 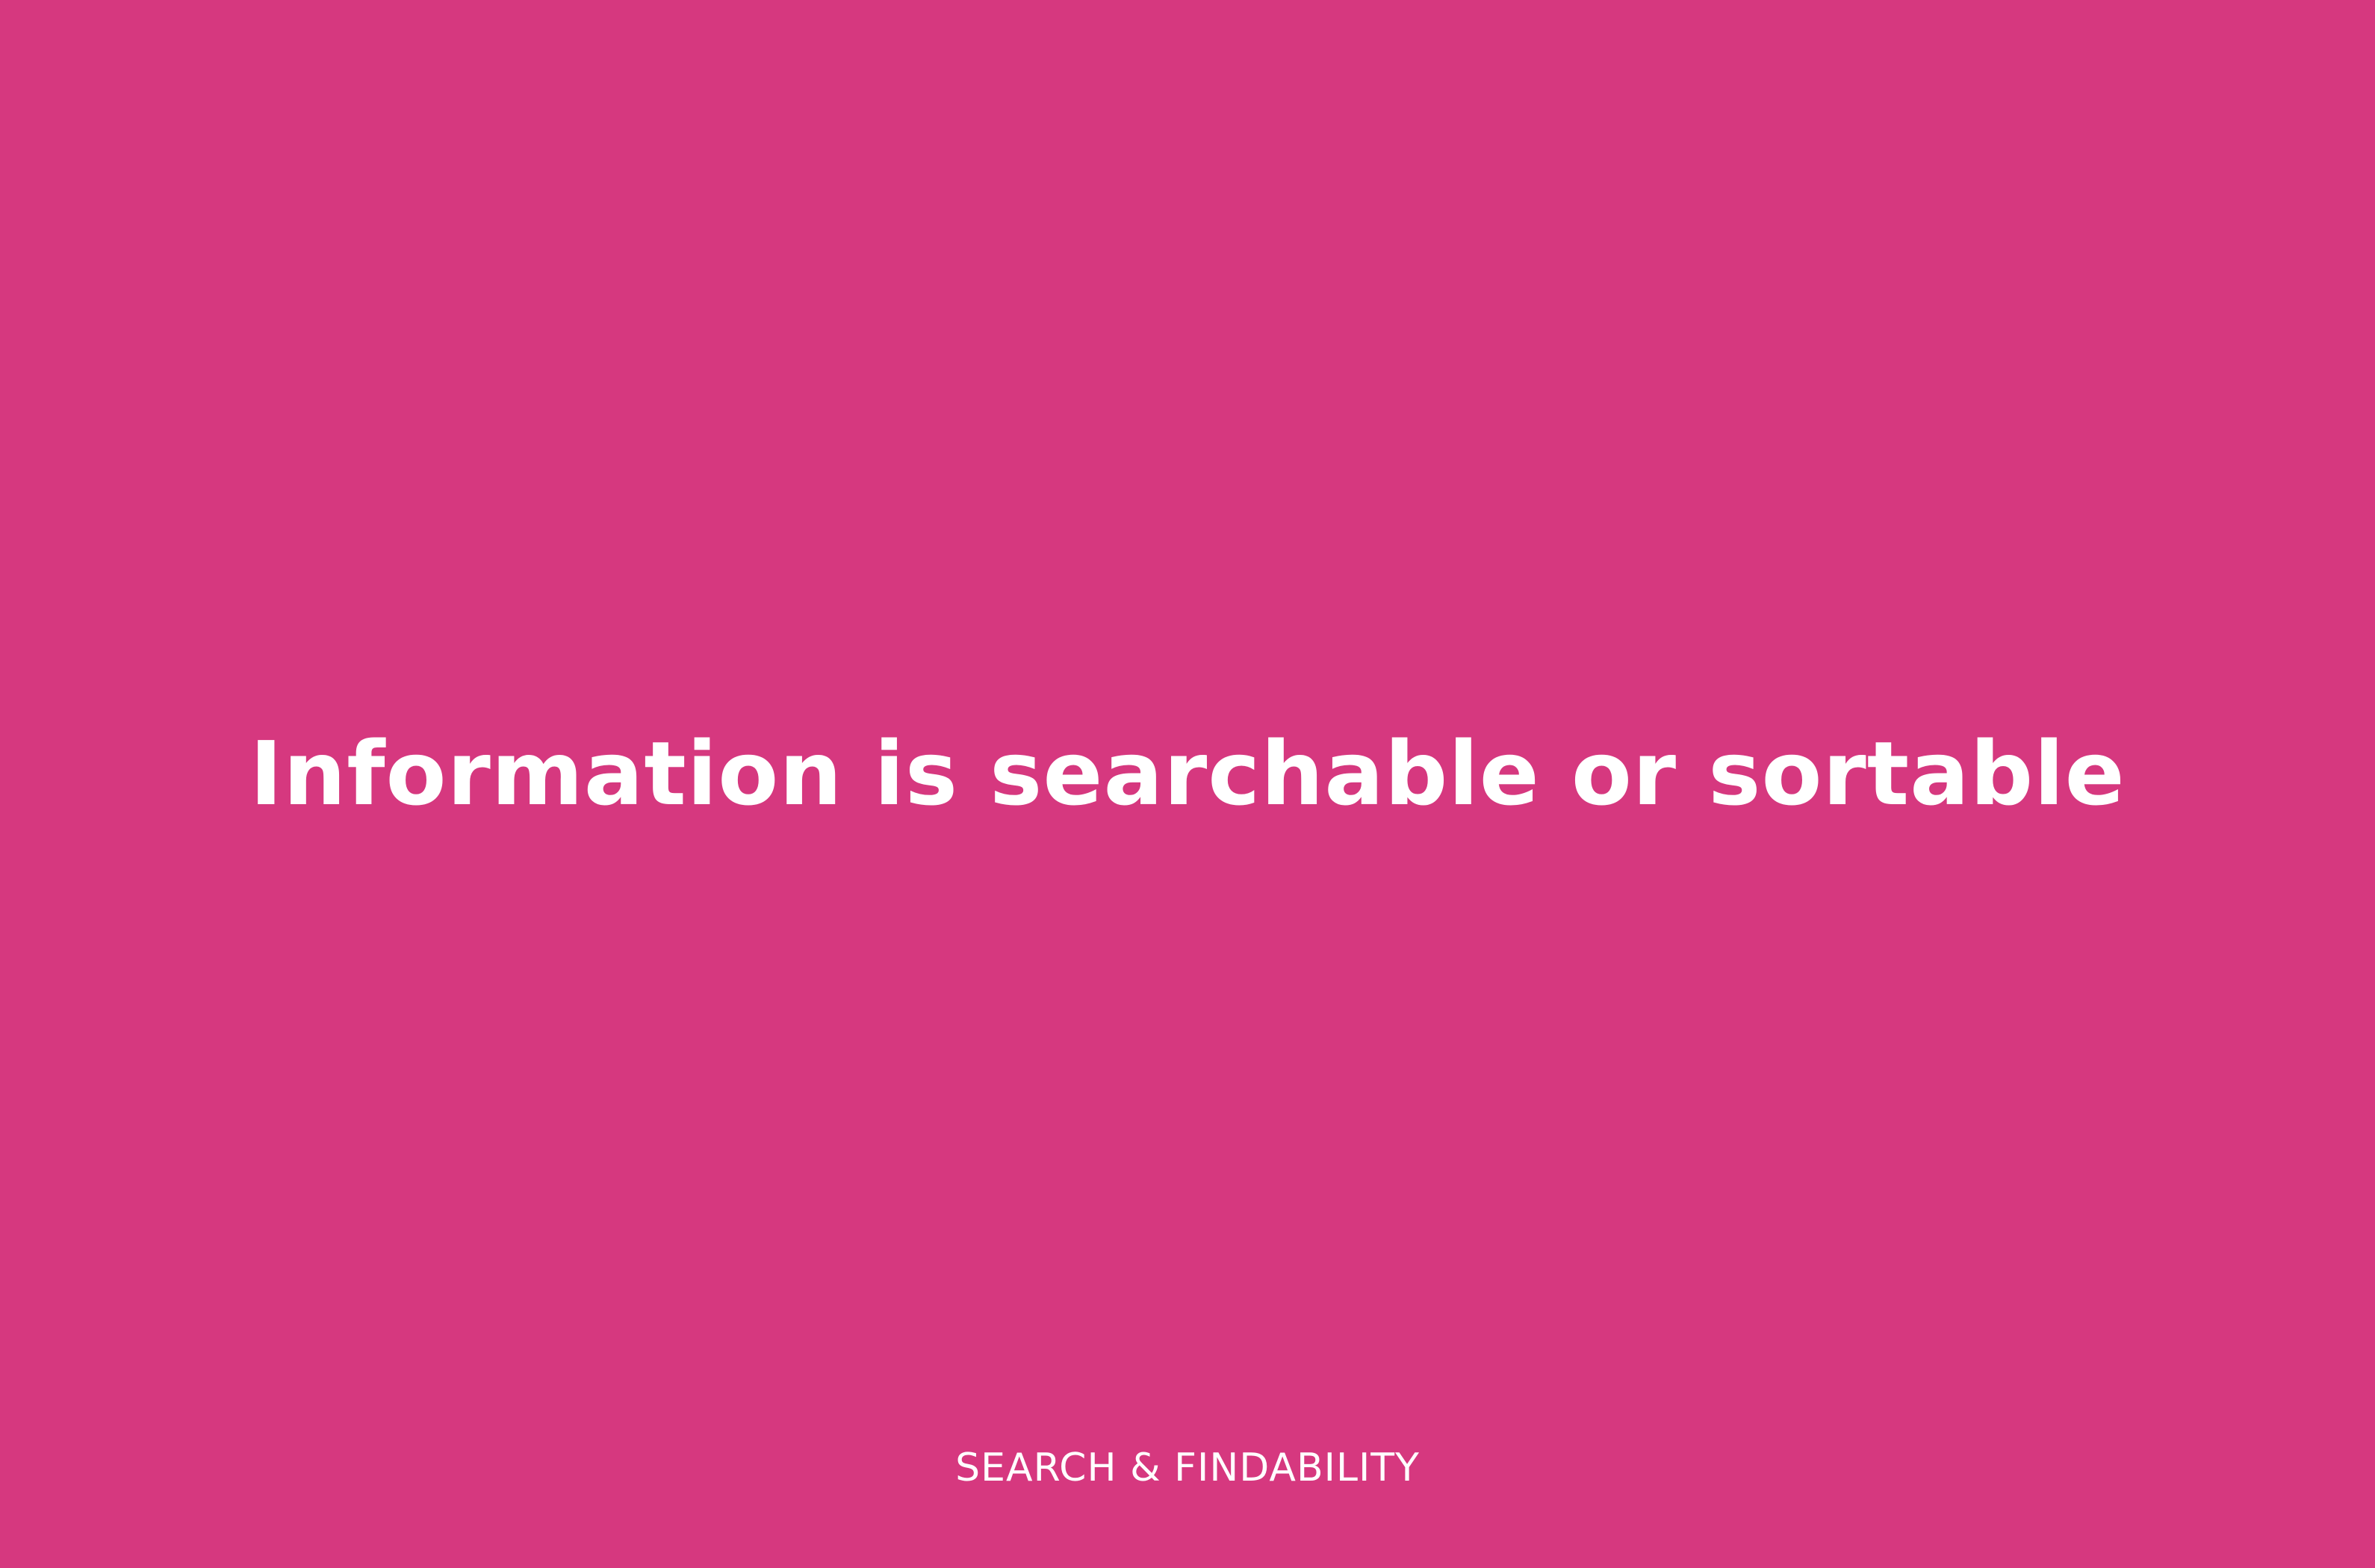 I want to click on slide-category-label: SEARCH & FINDABILITY, so click(x=1187, y=1468).